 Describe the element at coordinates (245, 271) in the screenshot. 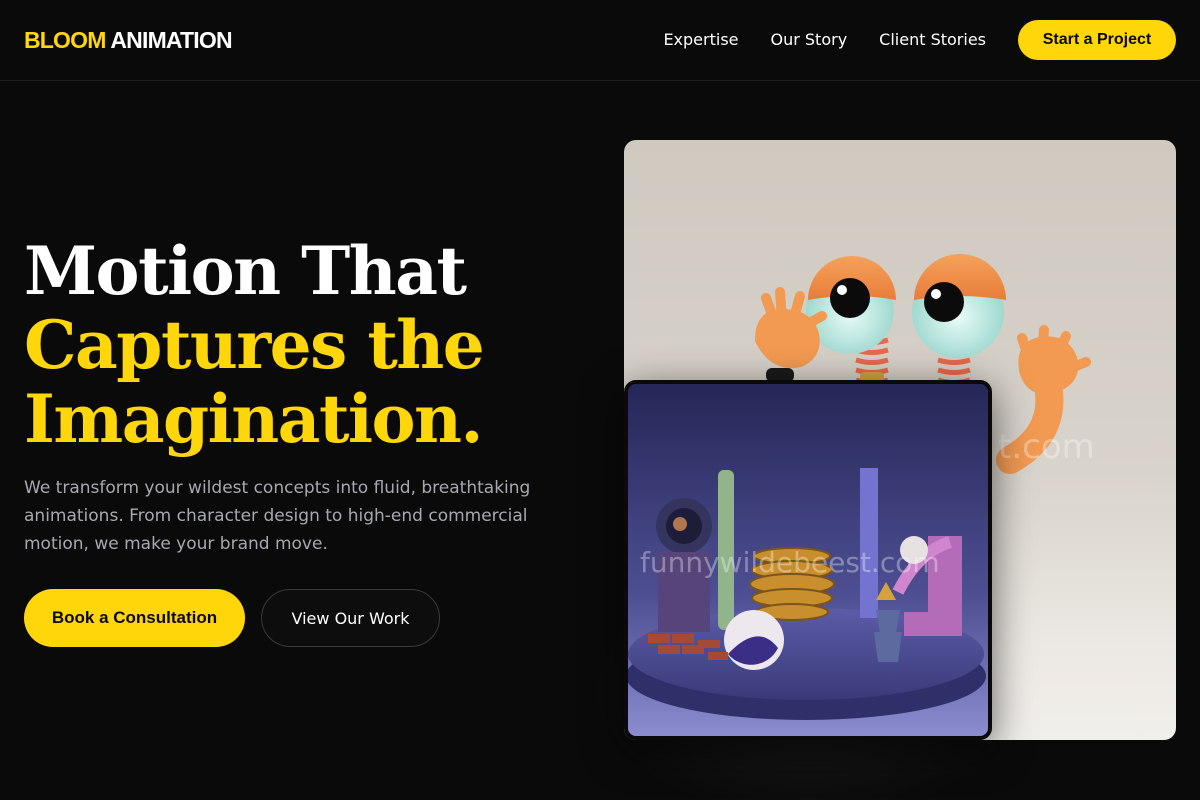

I see `headline-line-1: Motion That` at that location.